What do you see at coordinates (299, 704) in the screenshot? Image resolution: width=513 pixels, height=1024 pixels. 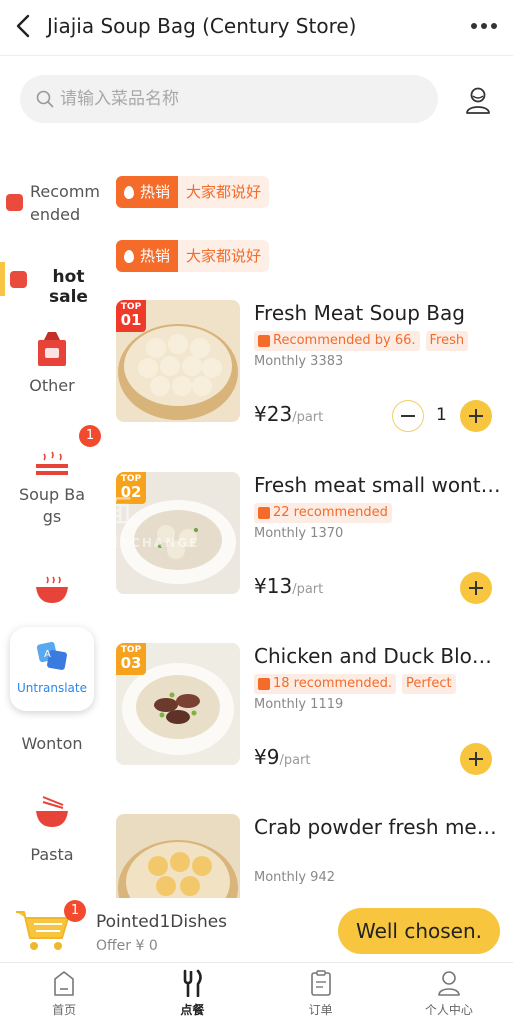 I see `monthly-sales: Monthly 1119` at bounding box center [299, 704].